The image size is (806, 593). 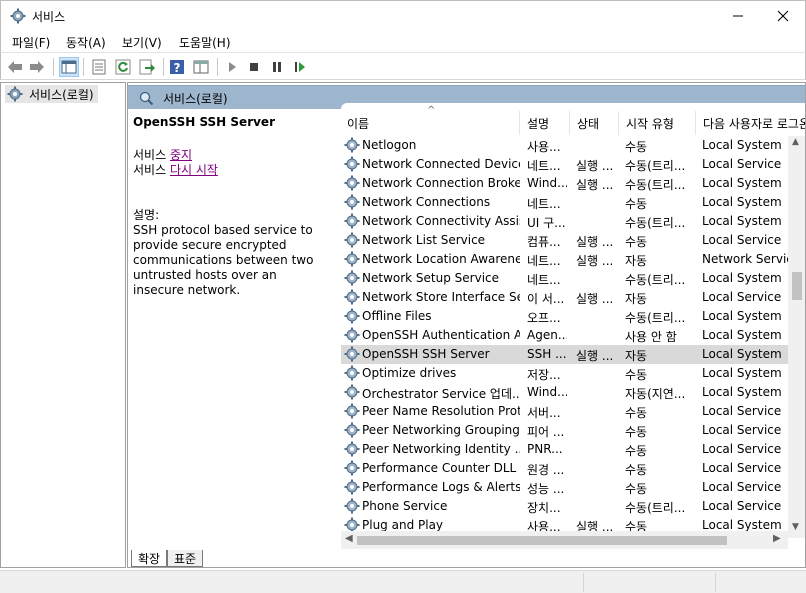 I want to click on tree-item-services-local: 서비스(로컬), so click(x=51, y=94).